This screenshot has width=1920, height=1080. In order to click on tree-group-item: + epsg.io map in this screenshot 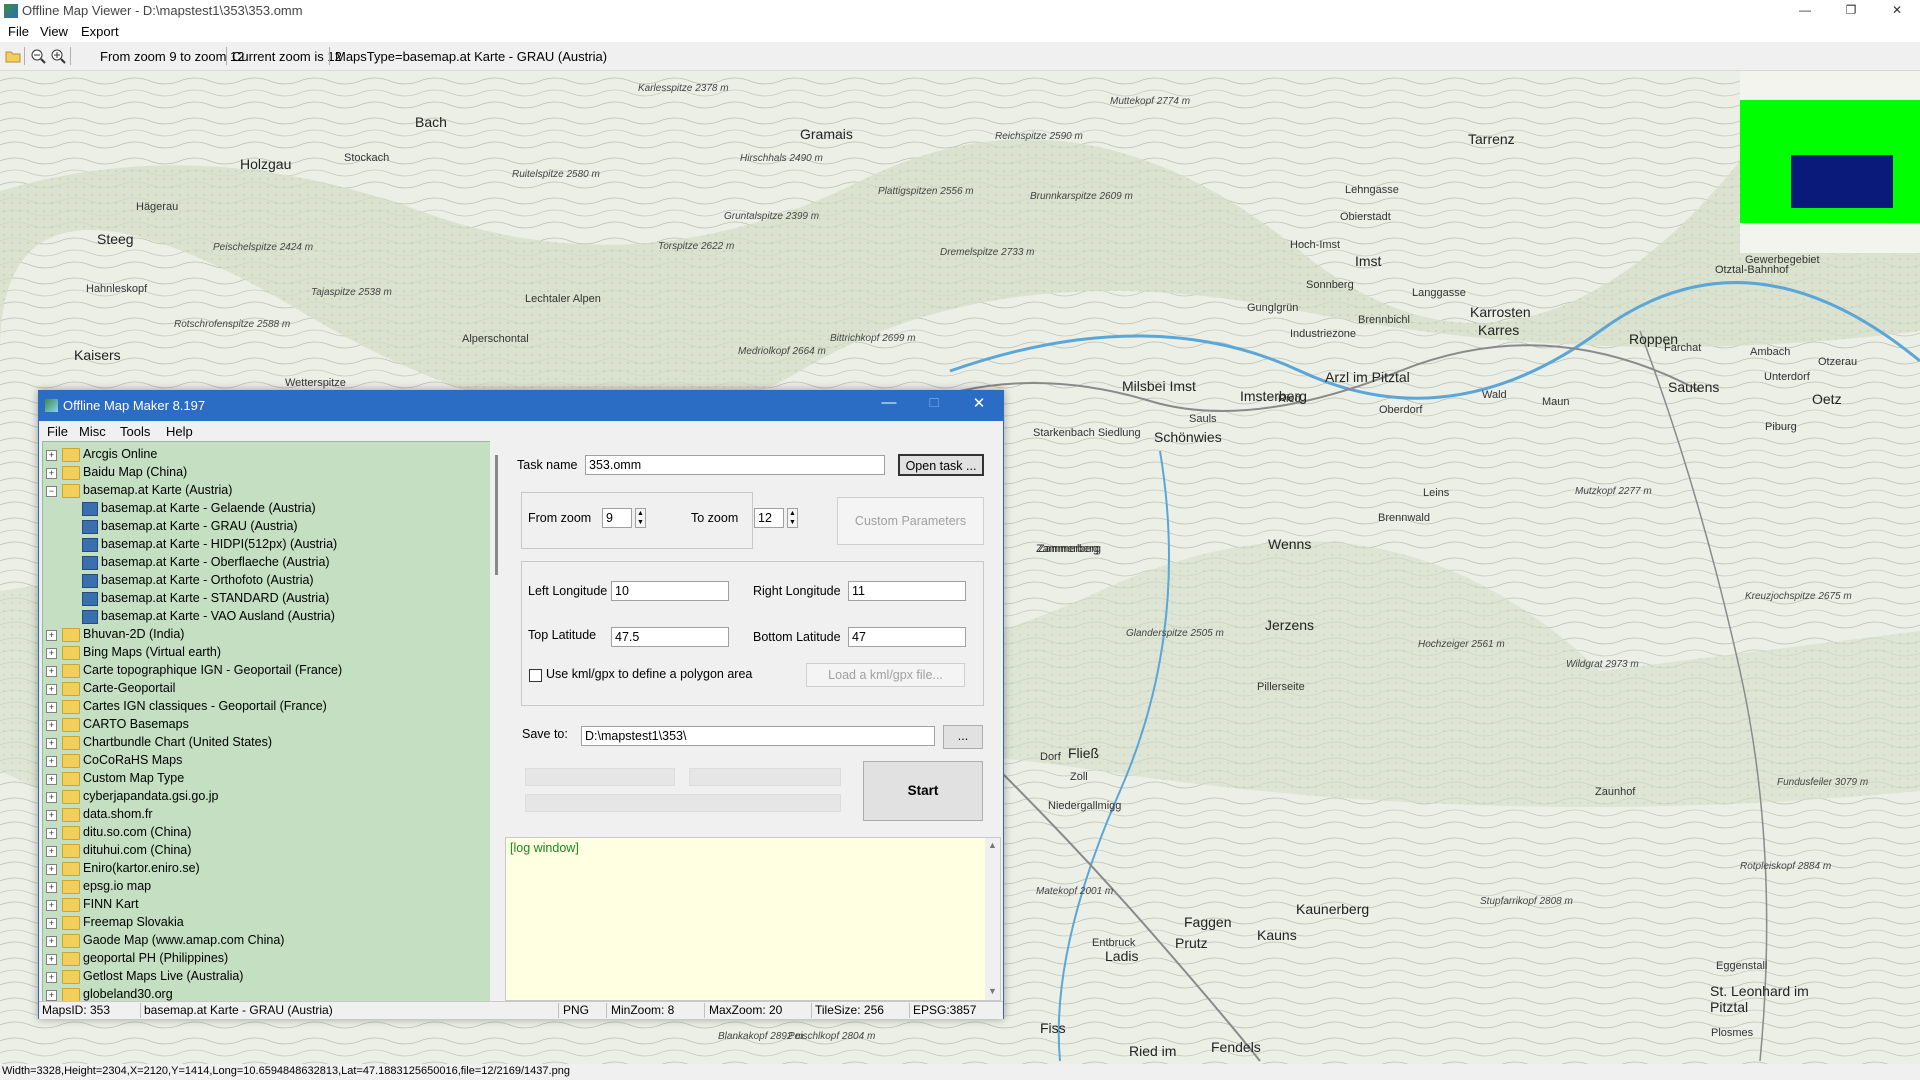, I will do `click(263, 887)`.